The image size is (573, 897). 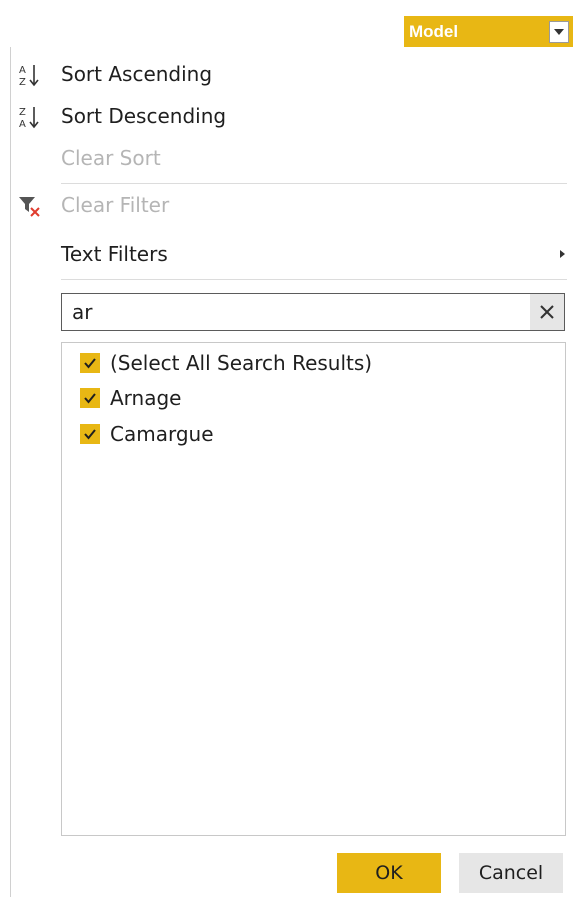 I want to click on sort-descending-icon: Z A, so click(x=29, y=118).